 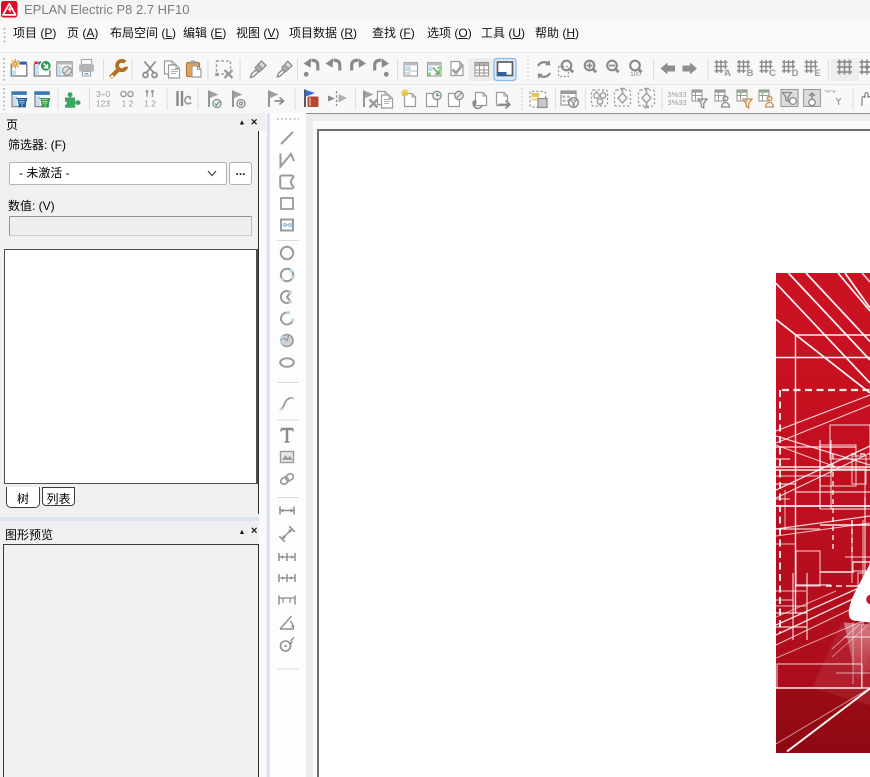 What do you see at coordinates (727, 73) in the screenshot?
I see `svg-text: A` at bounding box center [727, 73].